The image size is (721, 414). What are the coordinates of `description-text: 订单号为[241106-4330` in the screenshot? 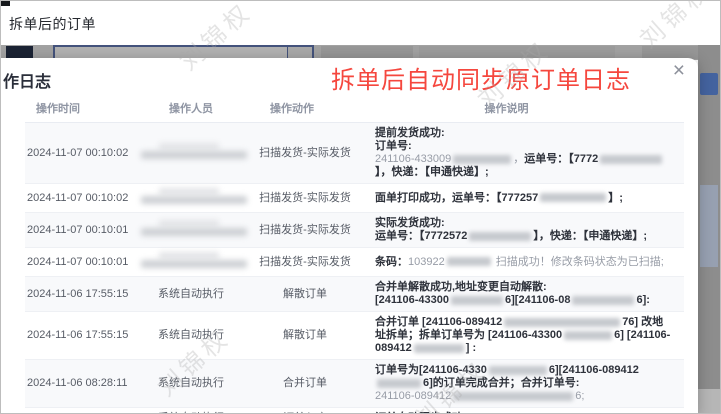 It's located at (431, 370).